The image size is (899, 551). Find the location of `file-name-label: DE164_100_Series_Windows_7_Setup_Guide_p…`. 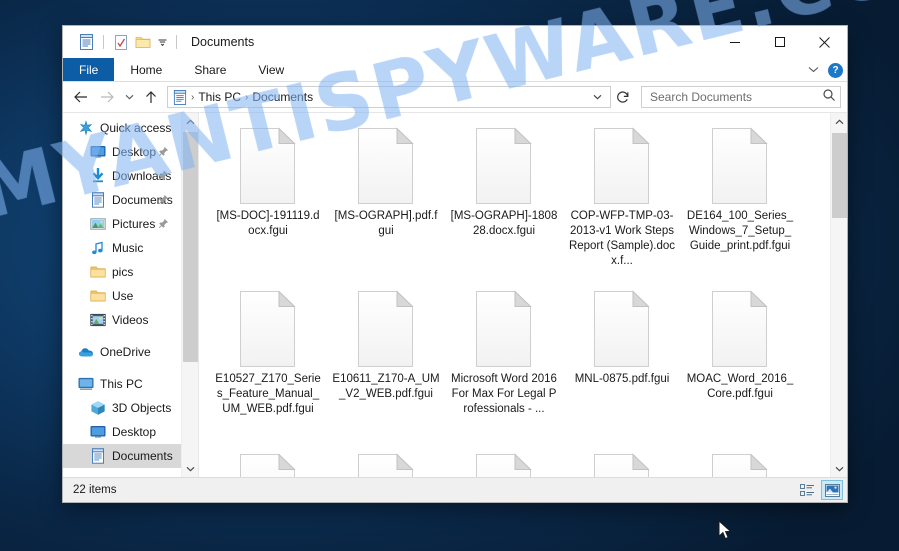

file-name-label: DE164_100_Series_Windows_7_Setup_Guide_p… is located at coordinates (740, 231).